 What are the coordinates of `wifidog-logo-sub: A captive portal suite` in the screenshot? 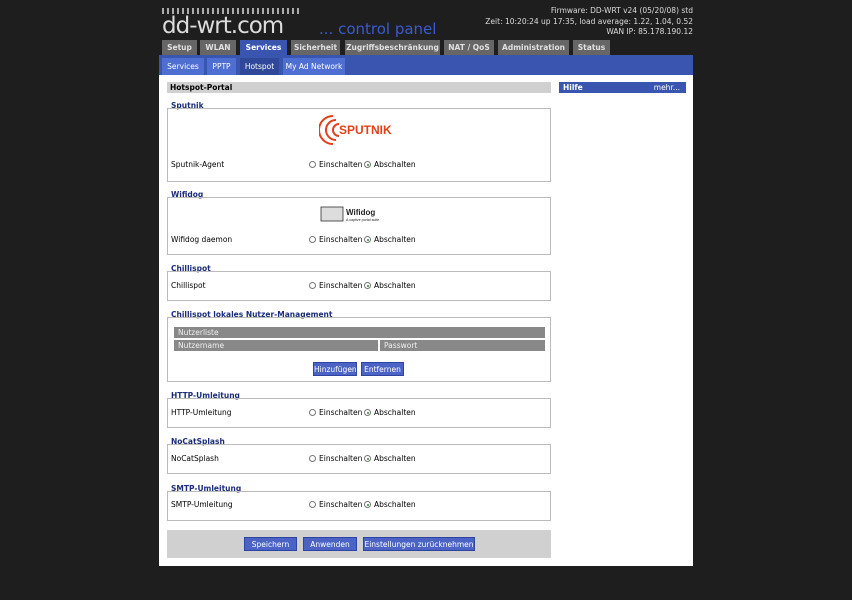 It's located at (362, 220).